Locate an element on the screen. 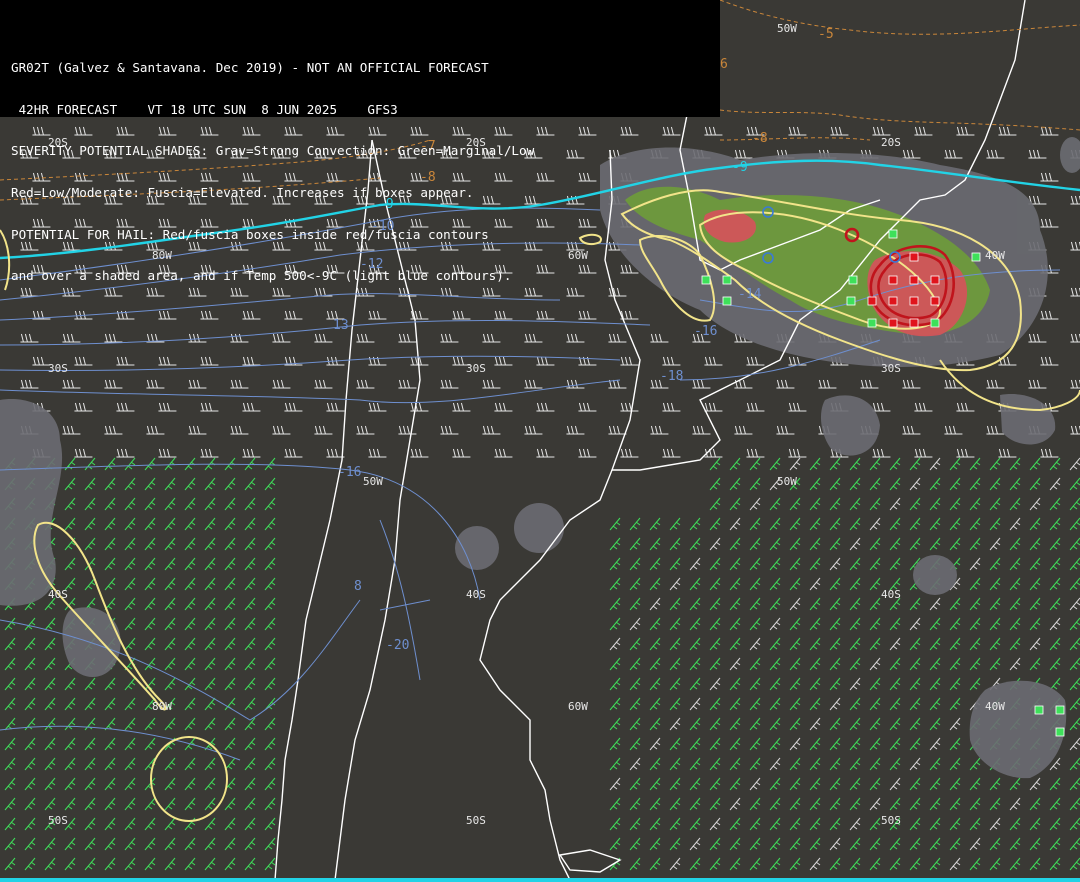 This screenshot has height=882, width=1080. label-8: 8 is located at coordinates (358, 586).